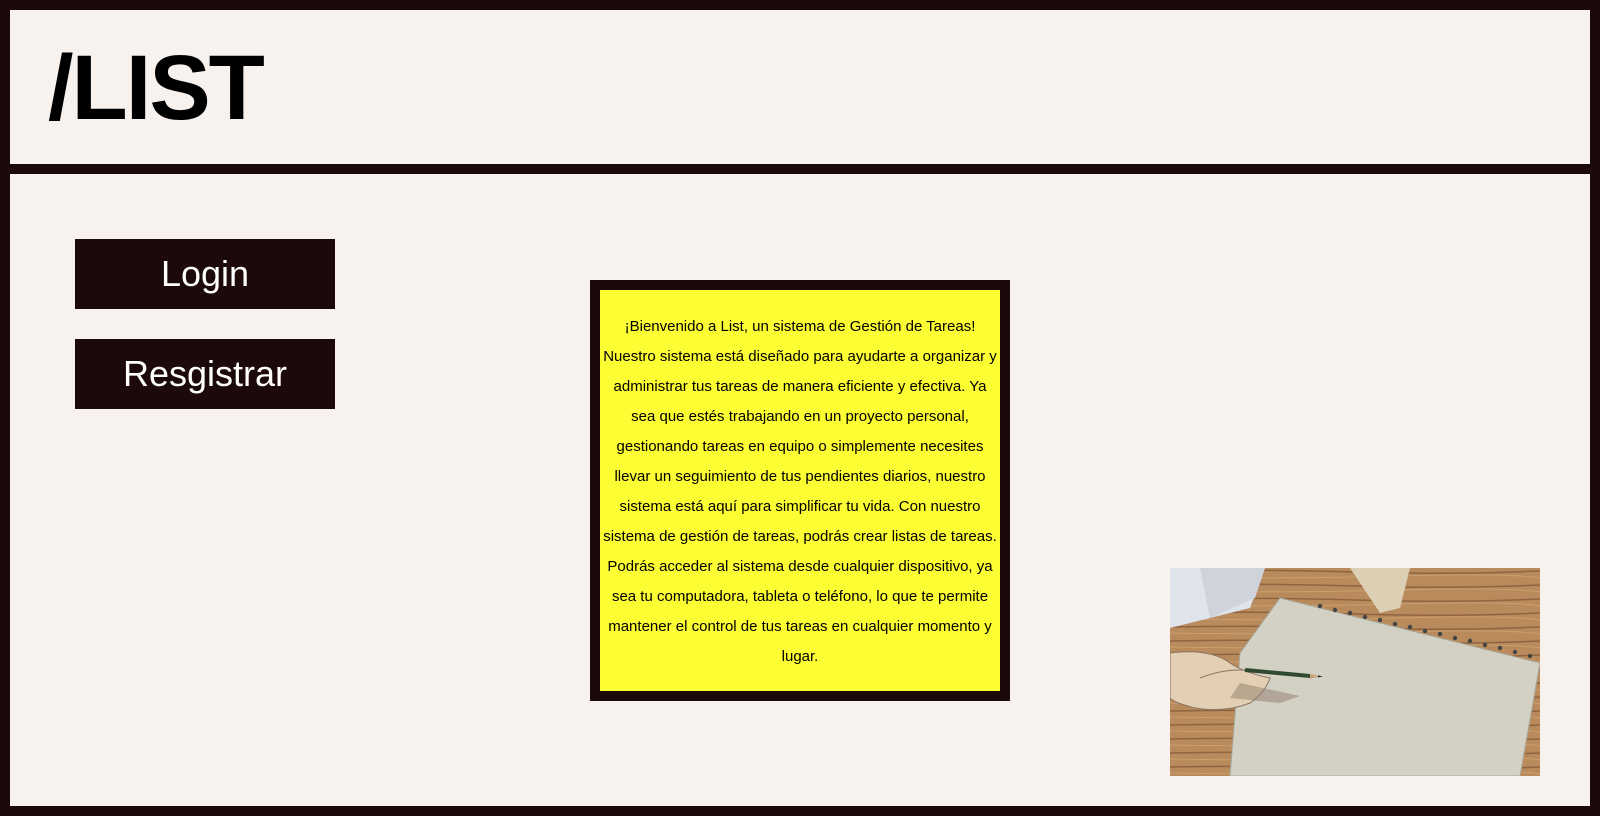 The width and height of the screenshot is (1600, 816). What do you see at coordinates (205, 374) in the screenshot?
I see `register-button: Resgistrar` at bounding box center [205, 374].